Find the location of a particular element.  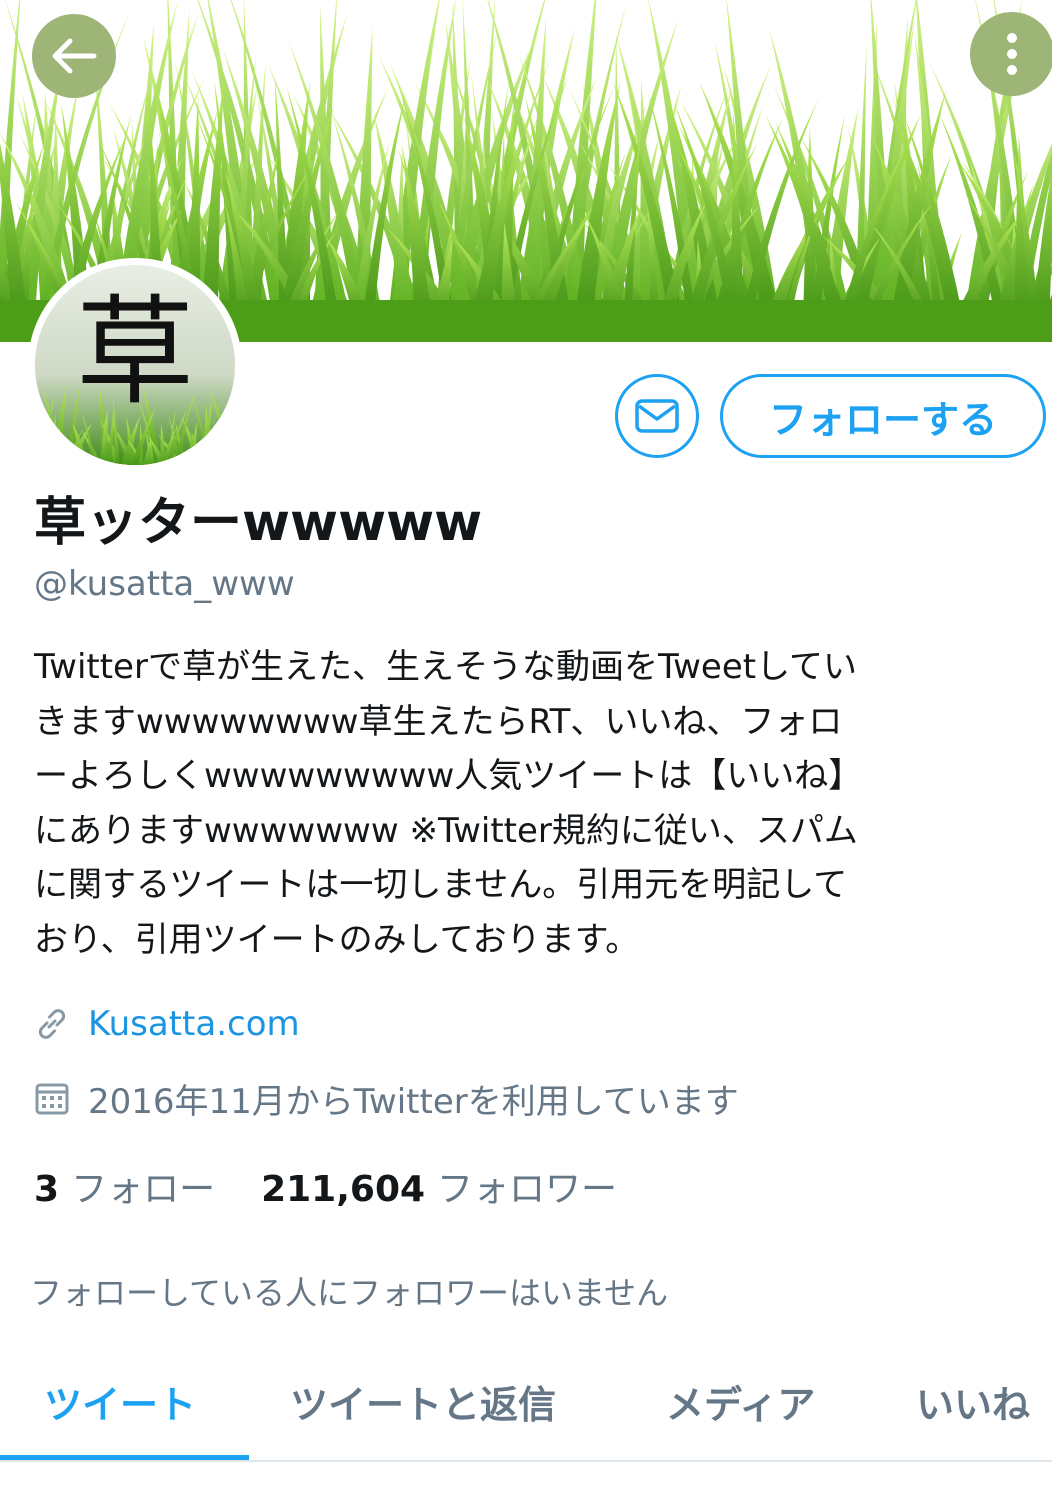

follow-counts: 3 フォロー 211,604 フォロワー is located at coordinates (325, 1186).